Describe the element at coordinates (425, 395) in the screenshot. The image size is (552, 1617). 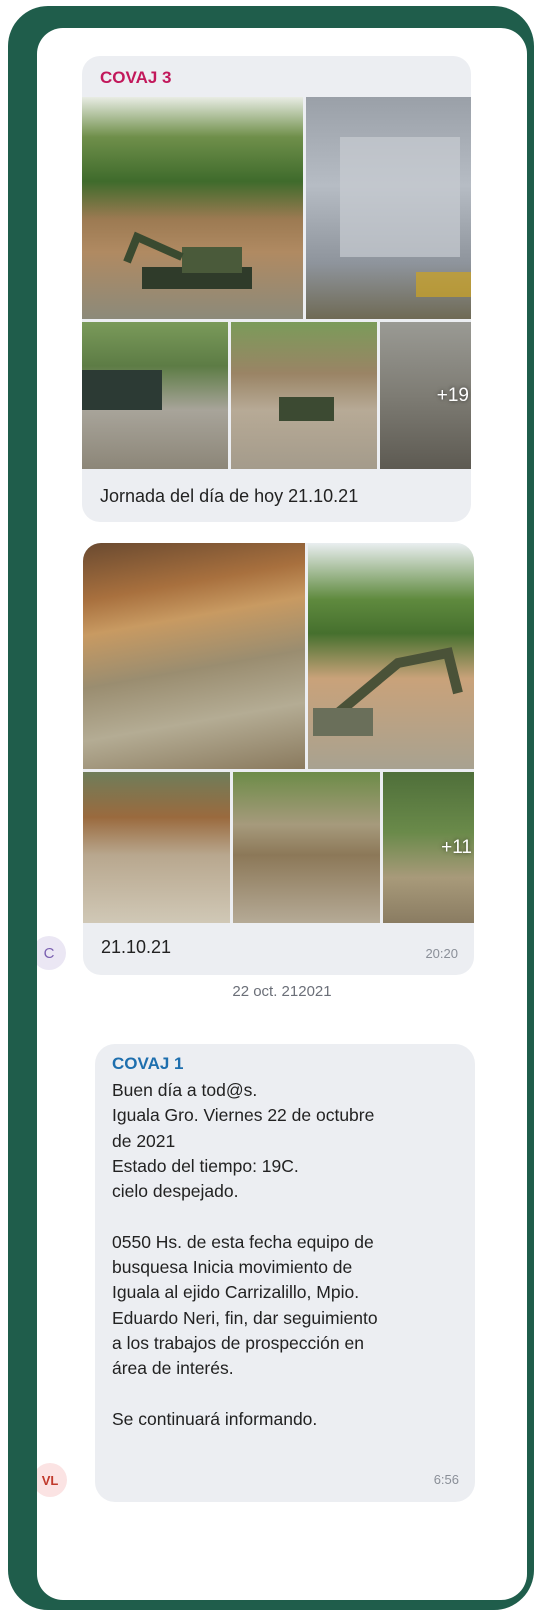
I see `photo-rock-face-more: +19` at that location.